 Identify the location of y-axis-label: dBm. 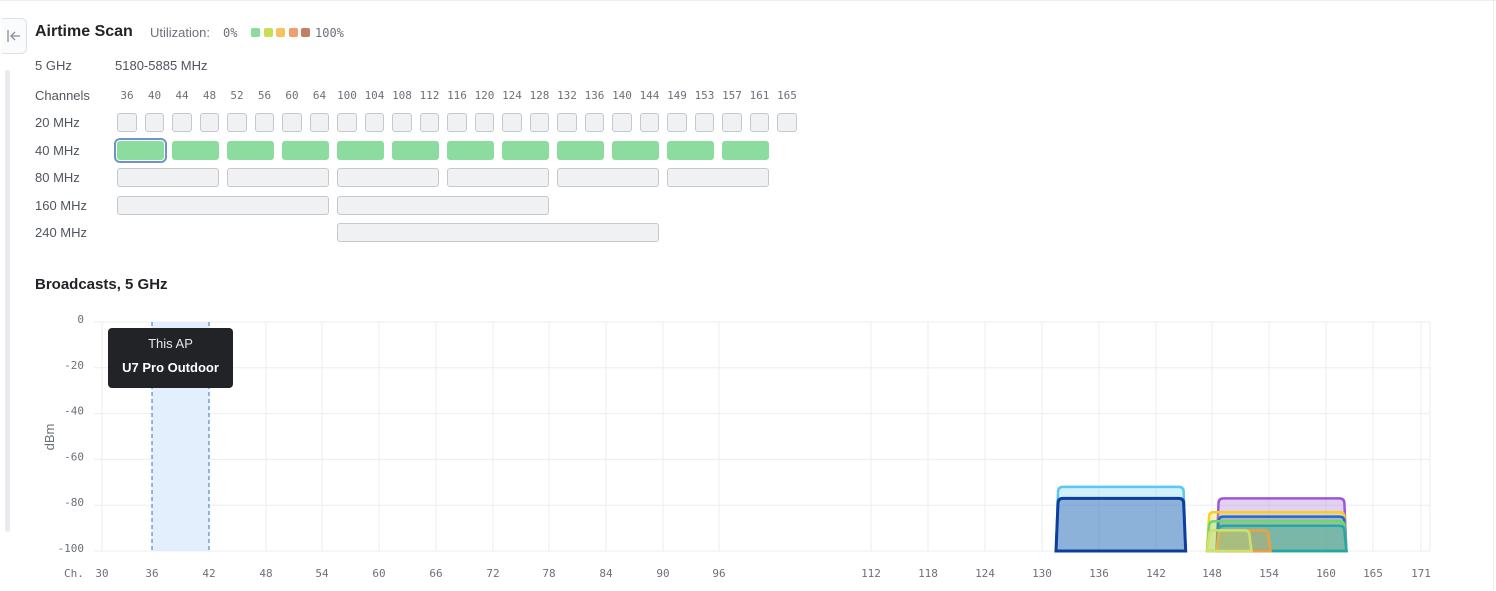
(49, 437).